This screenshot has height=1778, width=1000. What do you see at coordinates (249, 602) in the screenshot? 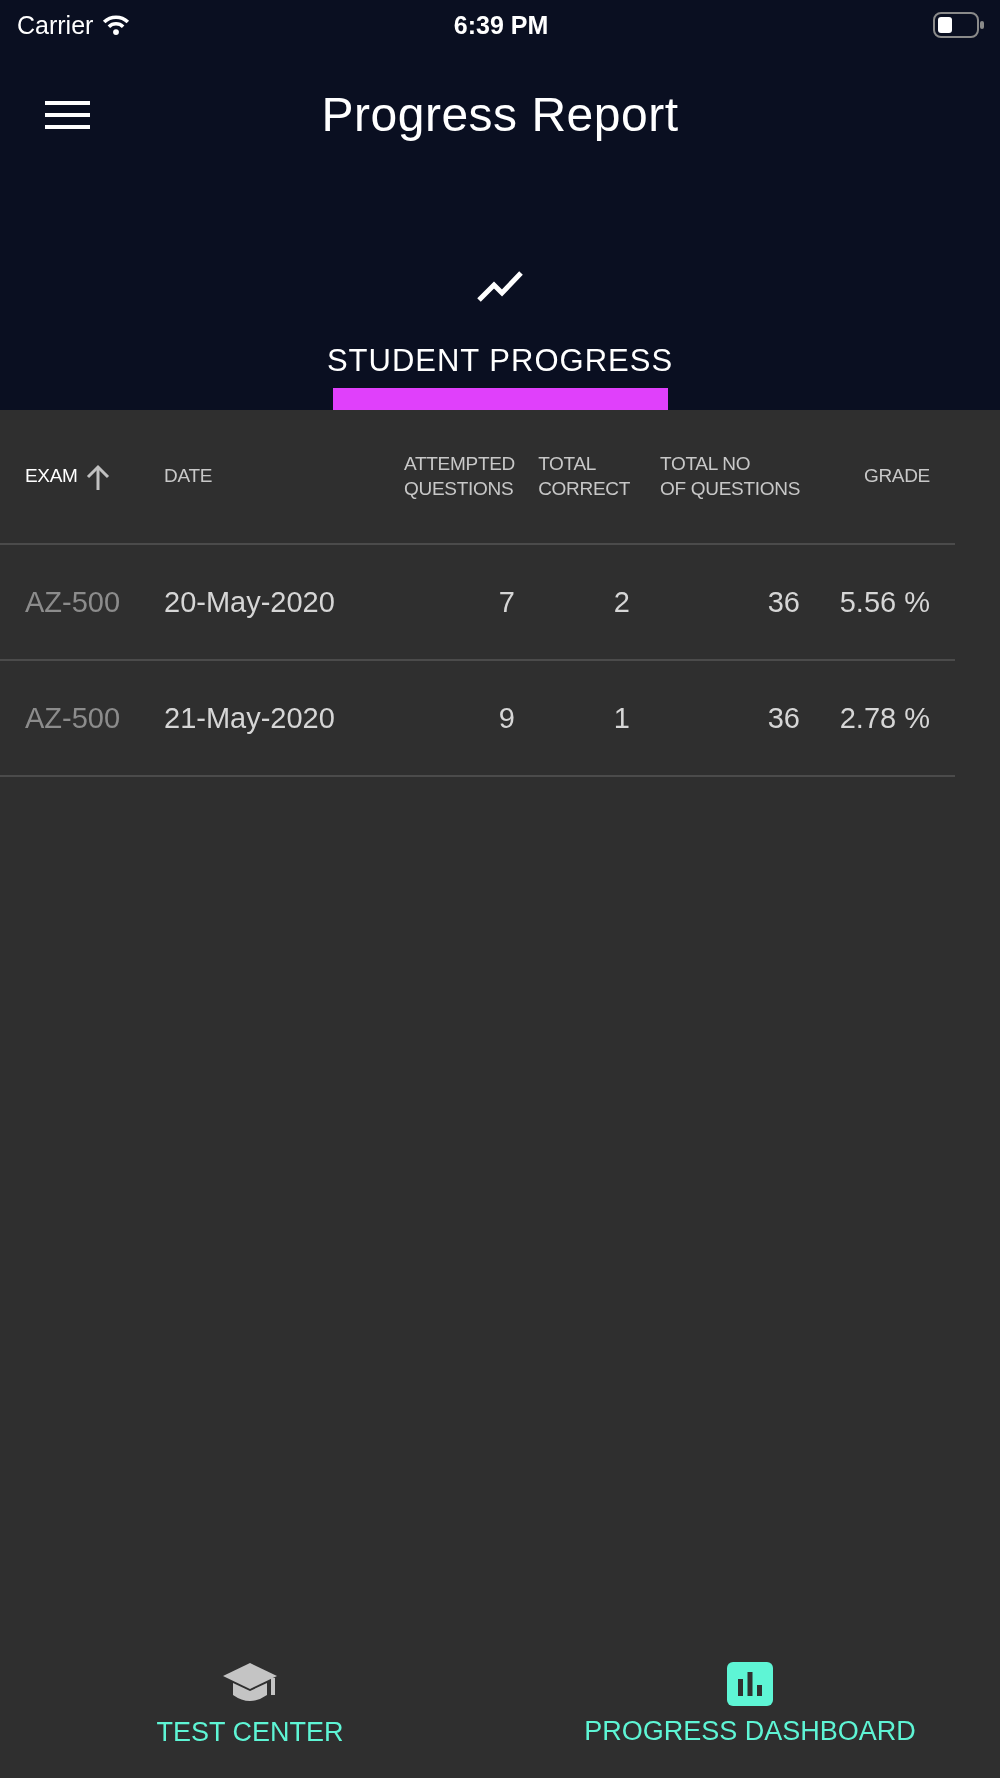
I see `table-cell: 20-May-2020` at bounding box center [249, 602].